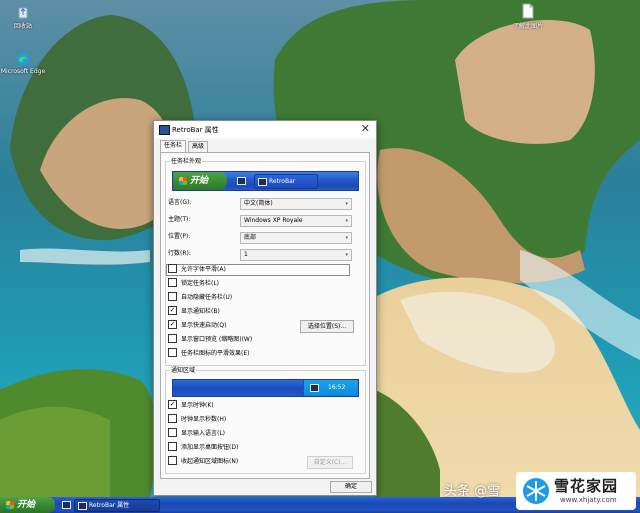 This screenshot has width=640, height=513. What do you see at coordinates (197, 325) in the screenshot?
I see `checkbox-show-quick-launch: ✓ 显示快速启动(Q)` at bounding box center [197, 325].